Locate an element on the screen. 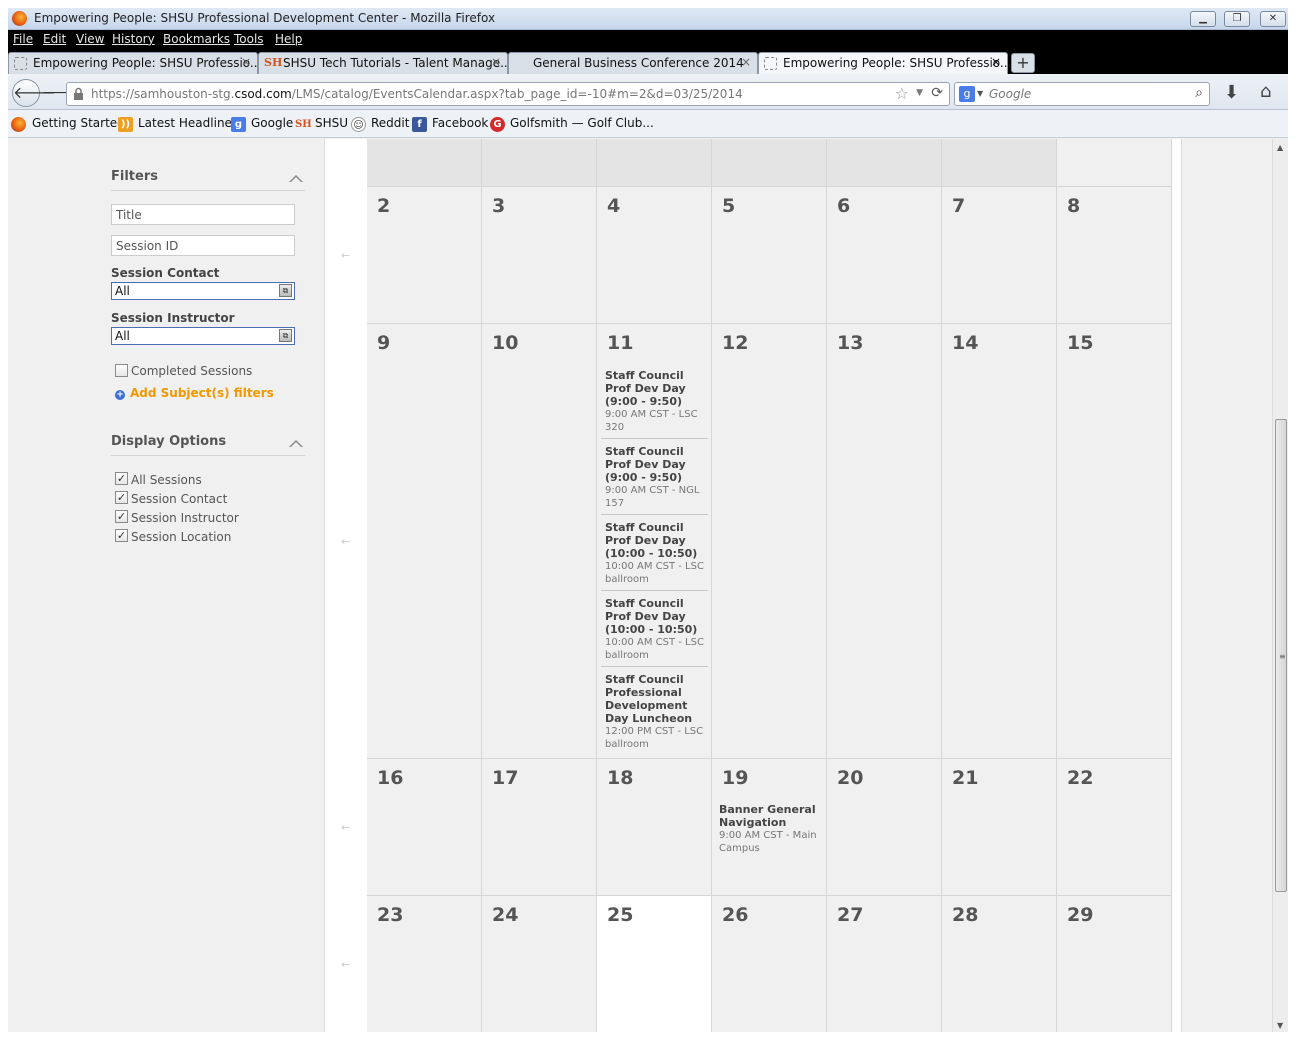  calendar-day-16: 16 is located at coordinates (424, 827).